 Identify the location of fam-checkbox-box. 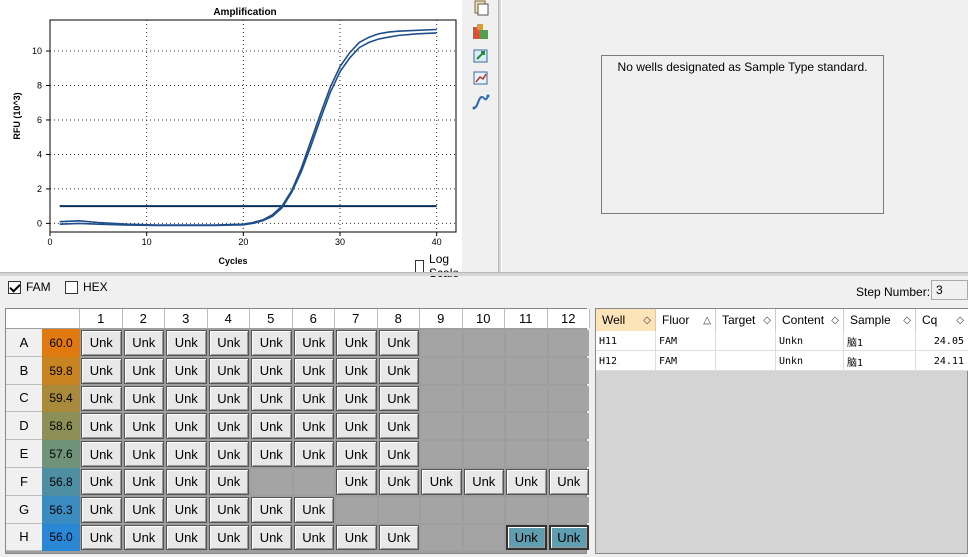
(14, 287).